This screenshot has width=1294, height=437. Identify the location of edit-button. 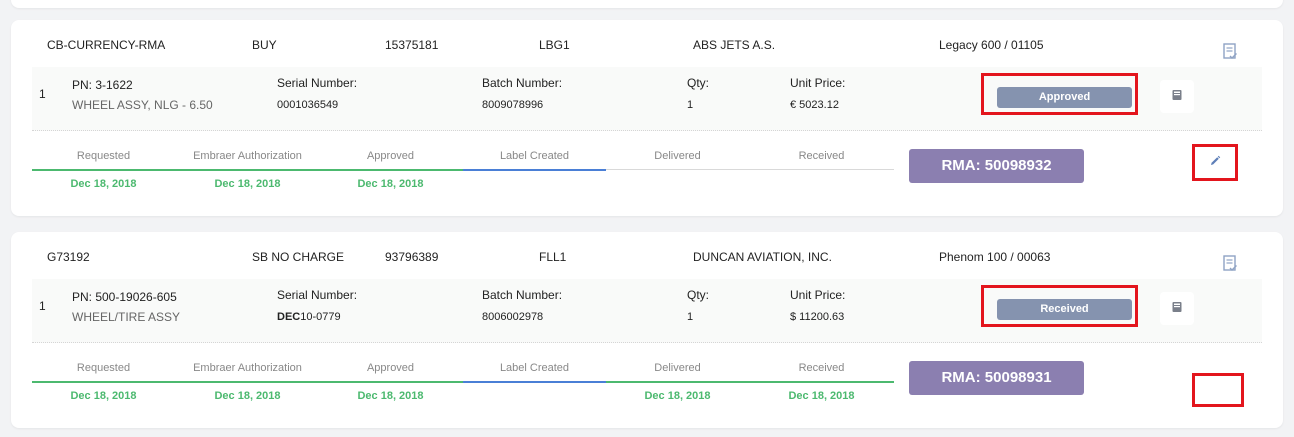
(1215, 162).